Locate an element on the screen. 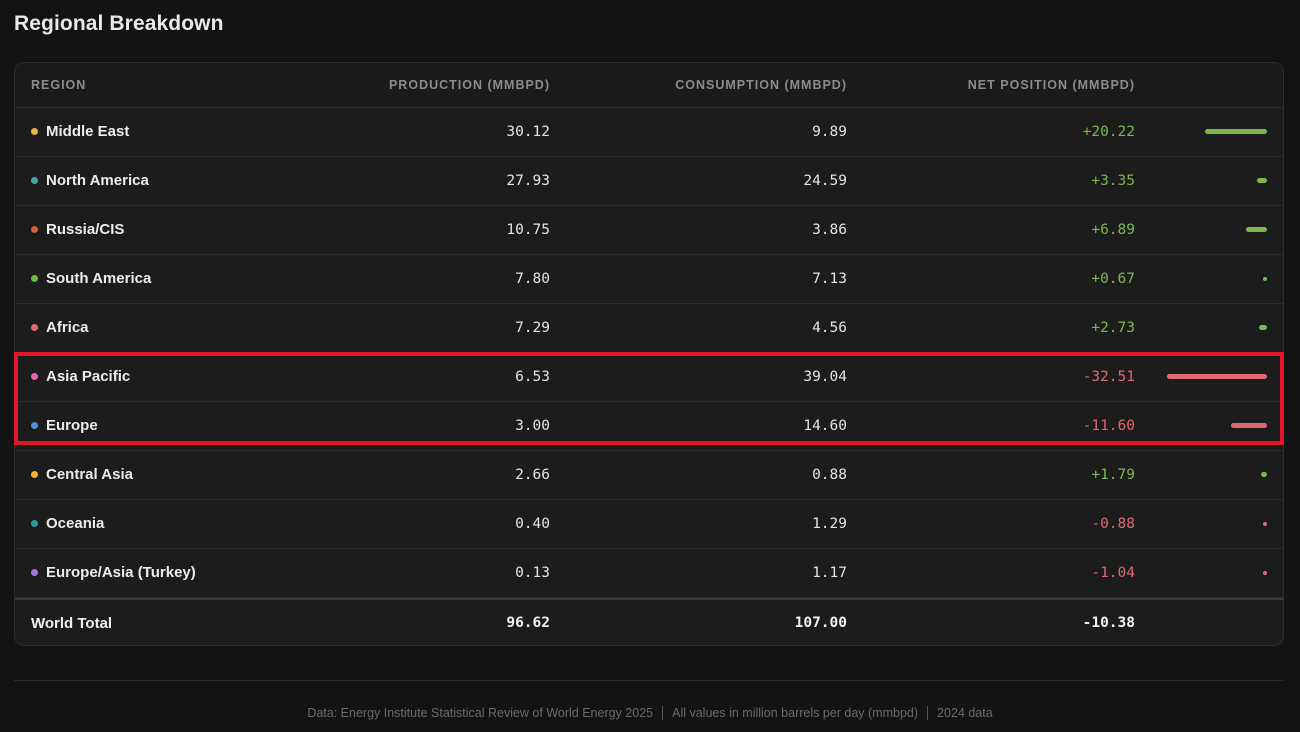  region-cell: Middle East is located at coordinates (80, 132).